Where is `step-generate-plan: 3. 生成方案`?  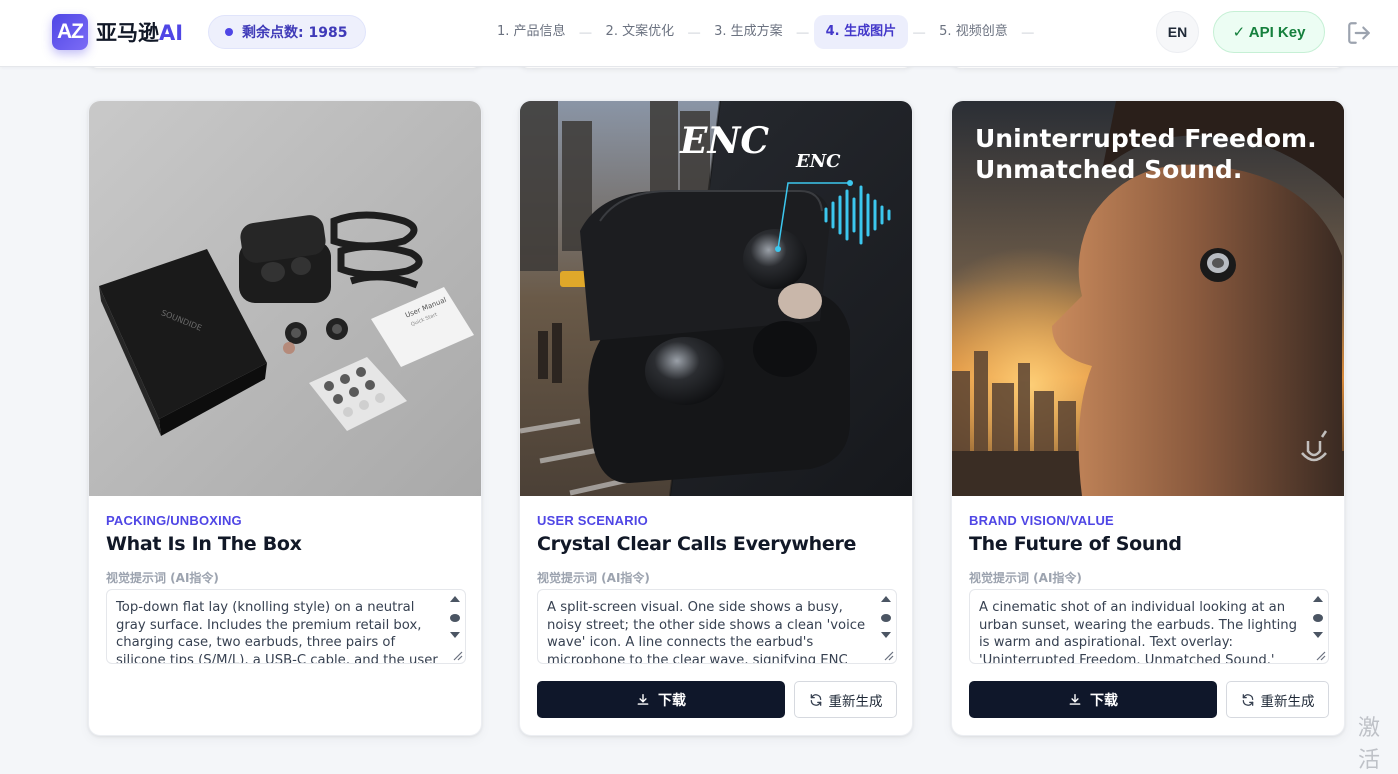
step-generate-plan: 3. 生成方案 is located at coordinates (748, 32).